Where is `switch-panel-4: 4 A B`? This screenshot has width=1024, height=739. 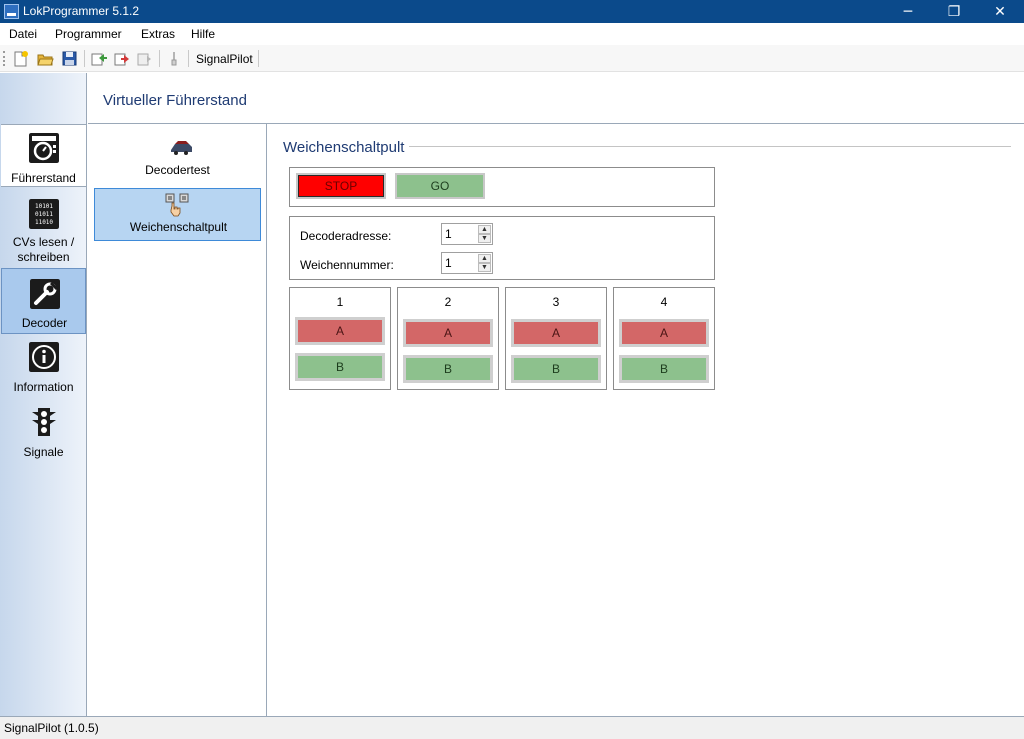
switch-panel-4: 4 A B is located at coordinates (664, 338).